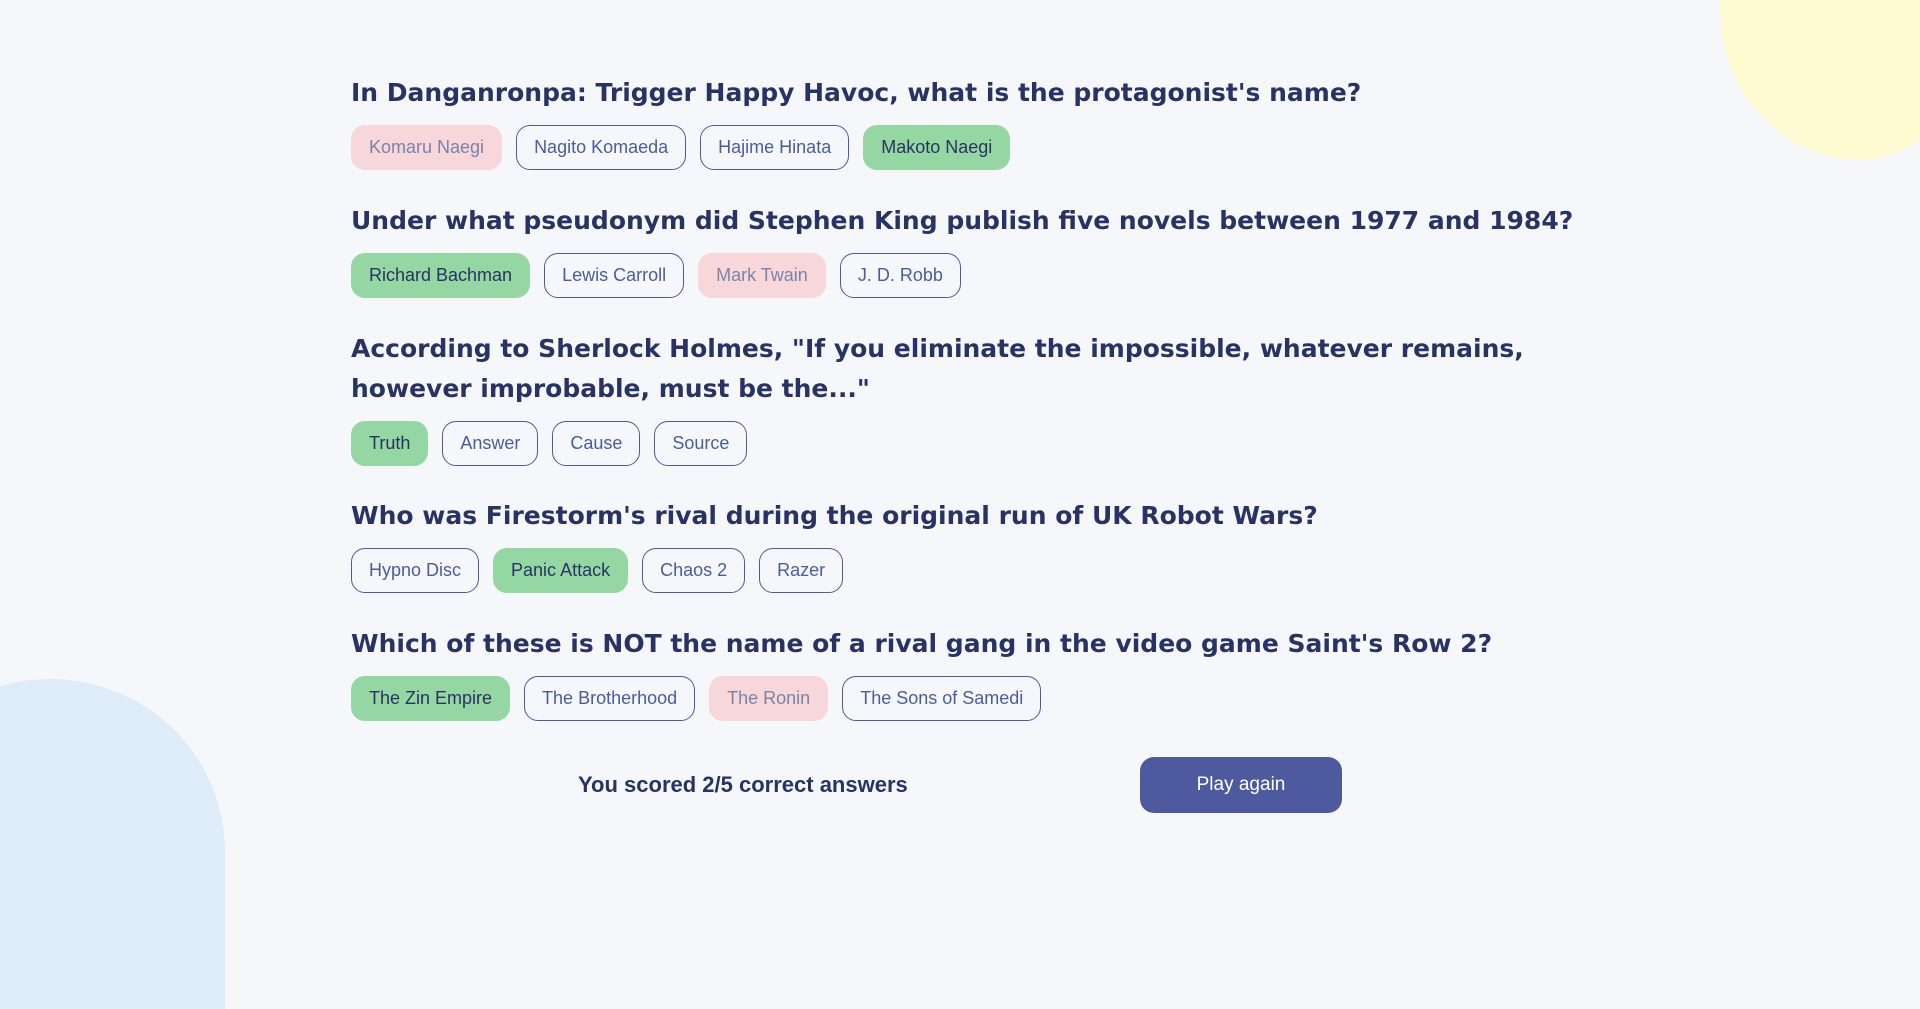  I want to click on answer-option: Richard Bachman, so click(441, 275).